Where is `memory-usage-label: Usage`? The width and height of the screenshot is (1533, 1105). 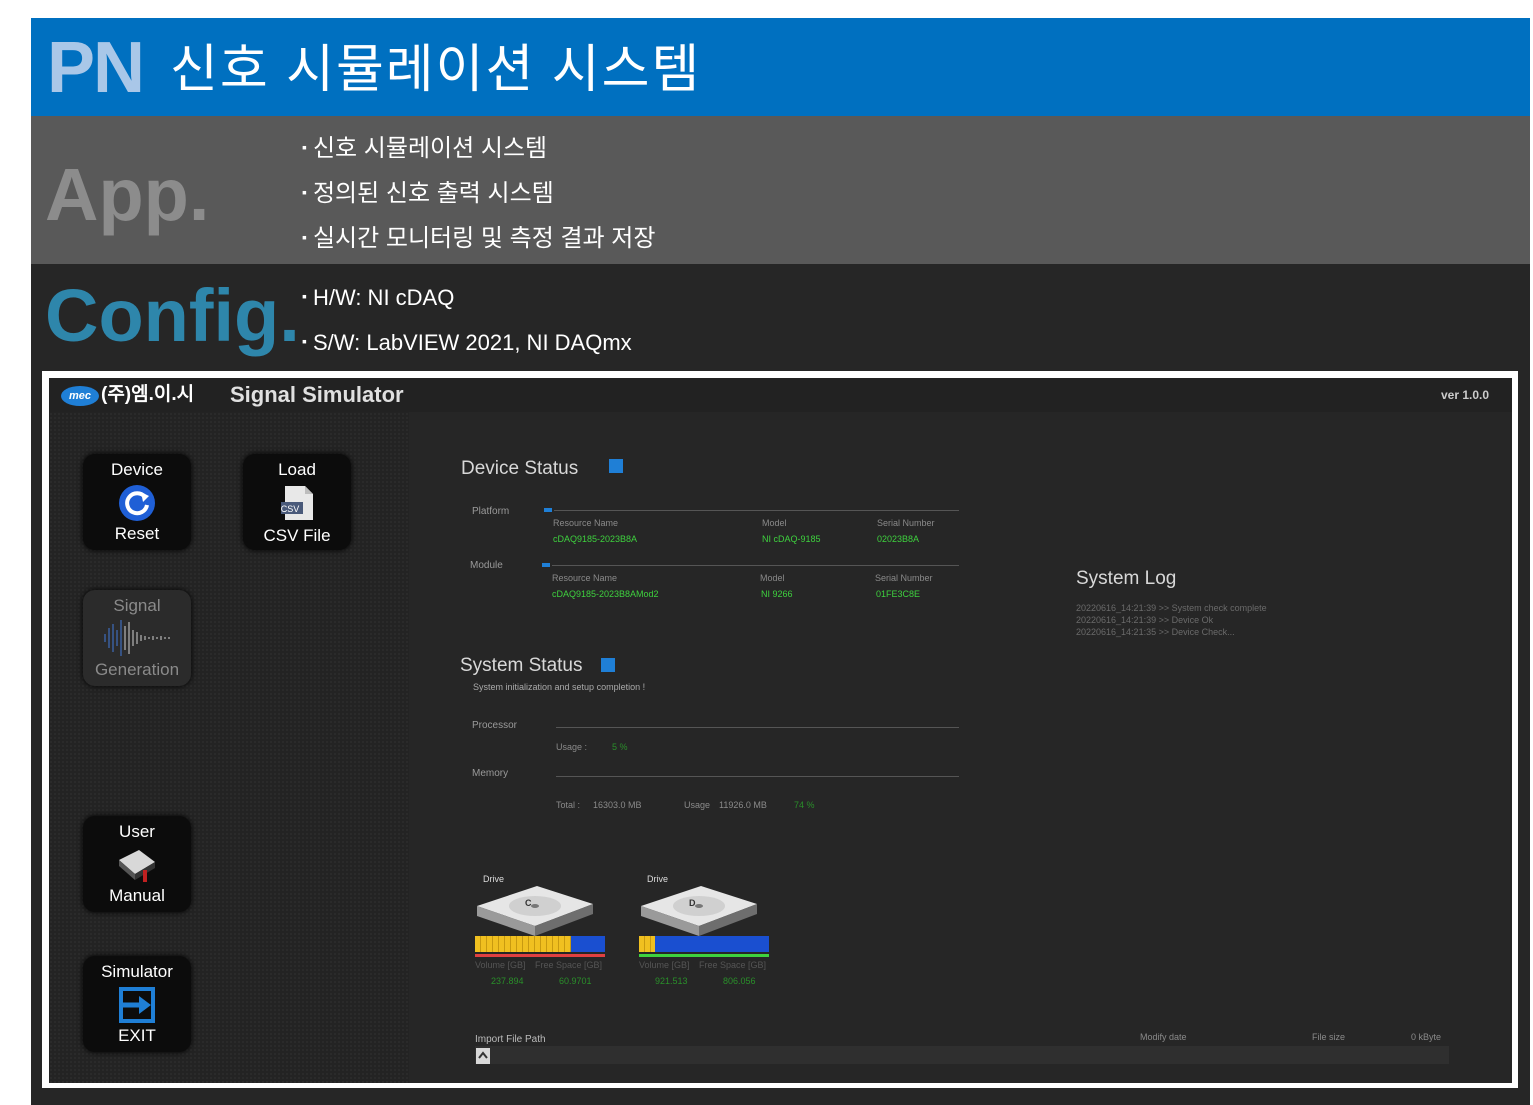
memory-usage-label: Usage is located at coordinates (697, 805).